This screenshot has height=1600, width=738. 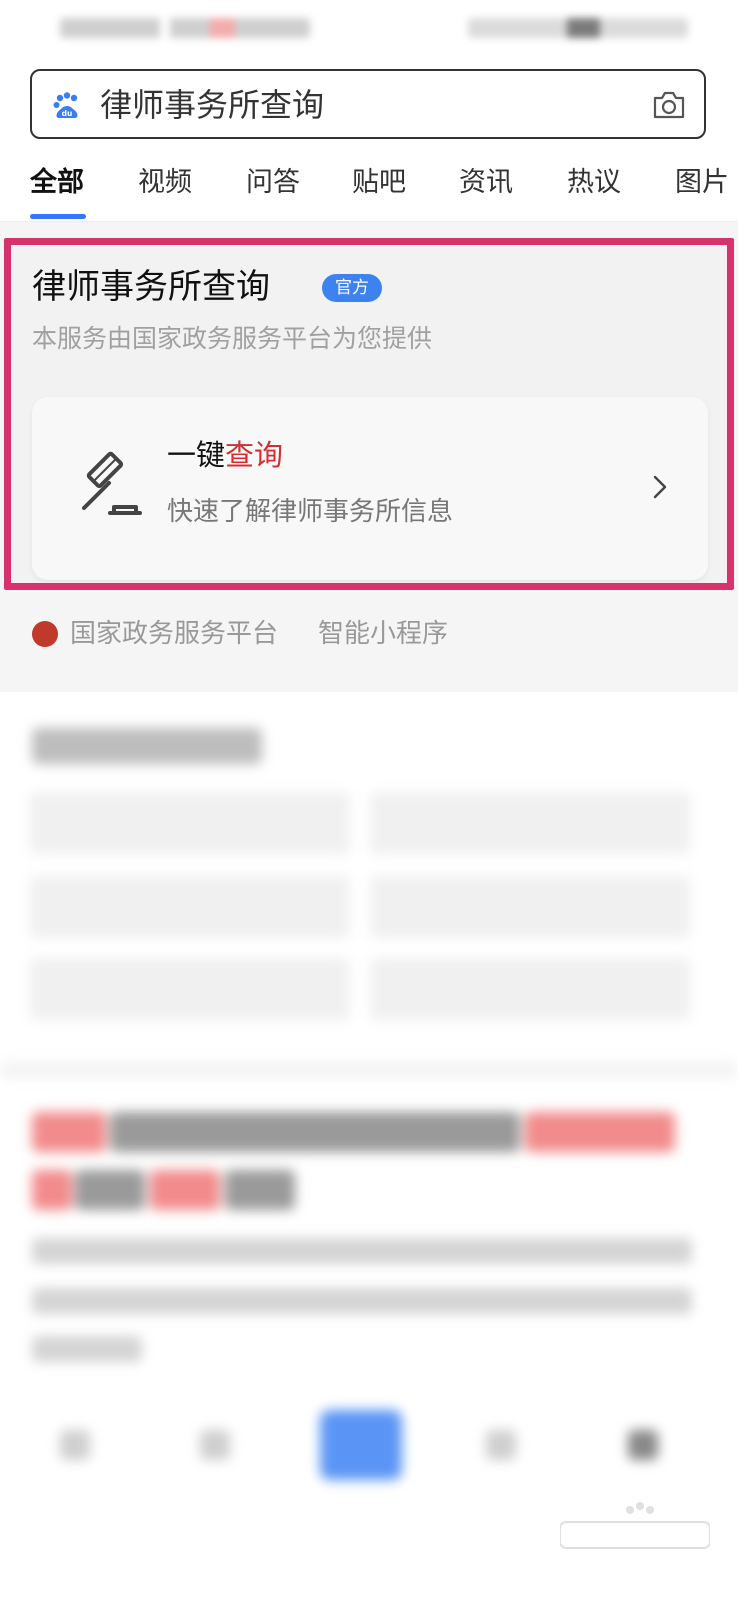 What do you see at coordinates (212, 105) in the screenshot?
I see `search-input: 律师事务所查询` at bounding box center [212, 105].